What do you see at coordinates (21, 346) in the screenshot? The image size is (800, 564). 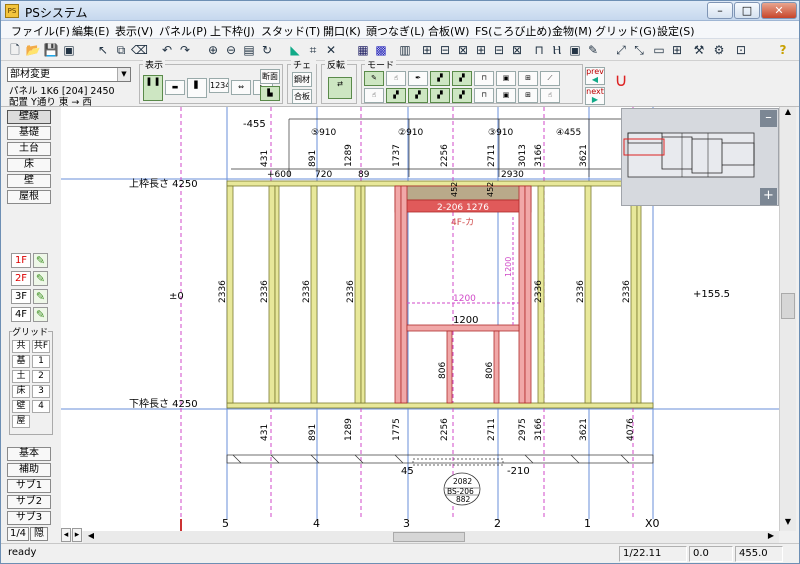 I see `grid-common-toggle: 共` at bounding box center [21, 346].